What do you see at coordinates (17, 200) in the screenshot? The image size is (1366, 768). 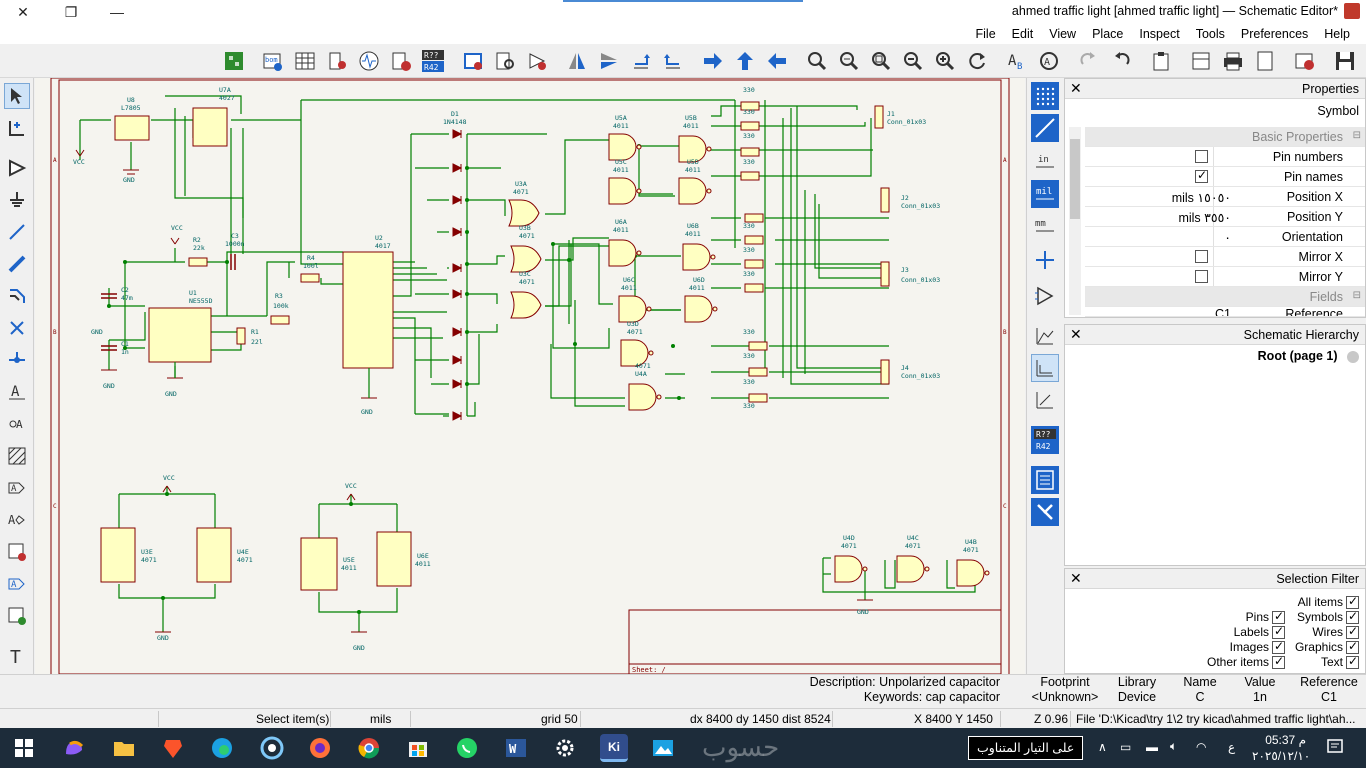 I see `add-power-icon` at bounding box center [17, 200].